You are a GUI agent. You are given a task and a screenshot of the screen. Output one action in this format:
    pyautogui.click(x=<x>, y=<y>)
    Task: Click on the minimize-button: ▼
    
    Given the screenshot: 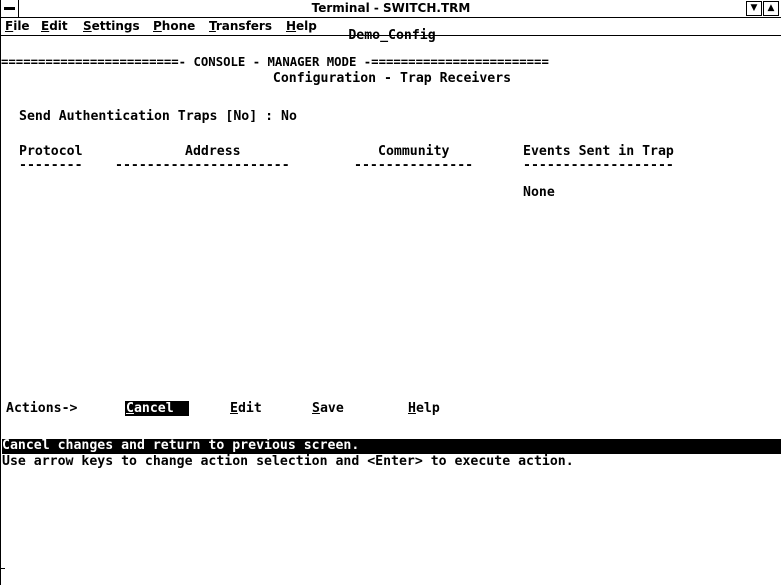 What is the action you would take?
    pyautogui.click(x=754, y=8)
    